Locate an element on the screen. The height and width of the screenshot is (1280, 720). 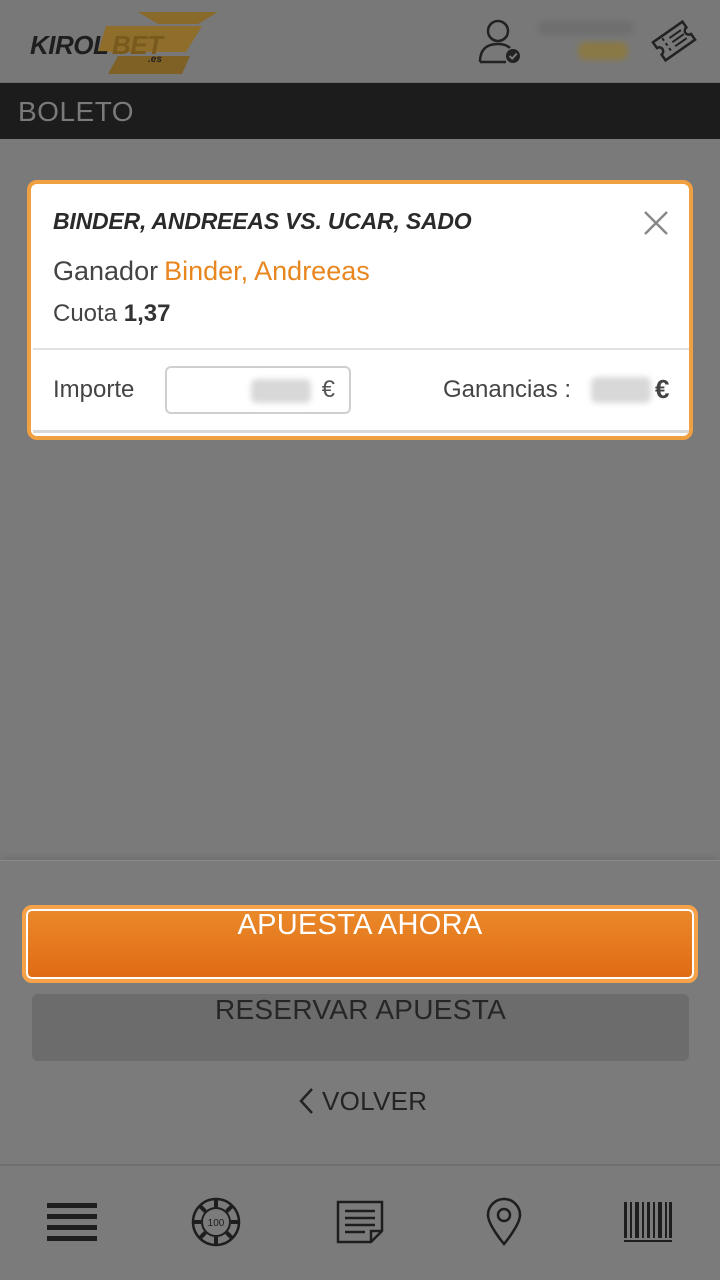
account-balance is located at coordinates (586, 42).